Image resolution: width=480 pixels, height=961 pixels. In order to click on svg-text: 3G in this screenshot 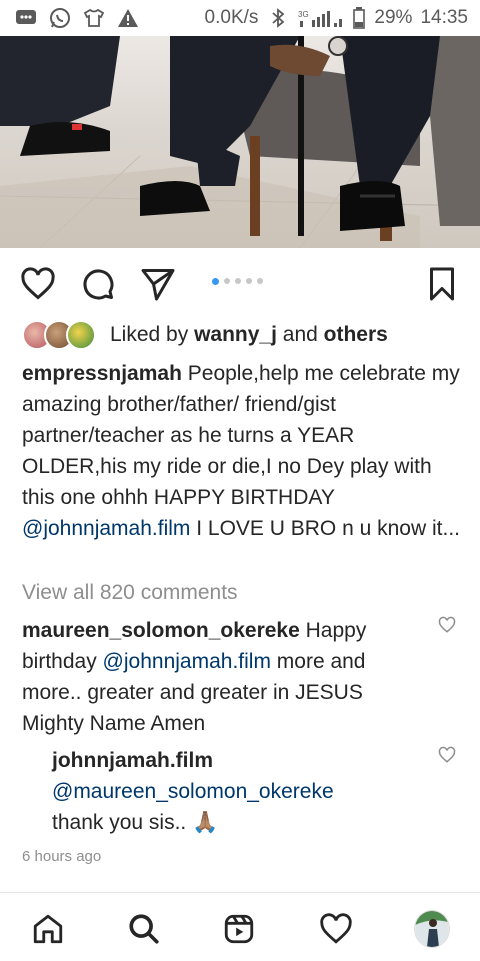, I will do `click(303, 14)`.